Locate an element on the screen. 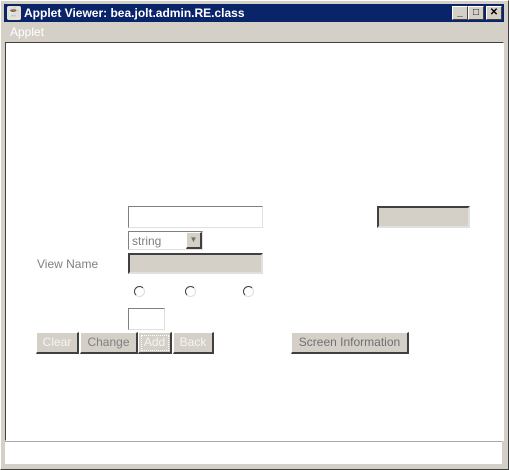 The image size is (509, 470). add-button: Add is located at coordinates (155, 343).